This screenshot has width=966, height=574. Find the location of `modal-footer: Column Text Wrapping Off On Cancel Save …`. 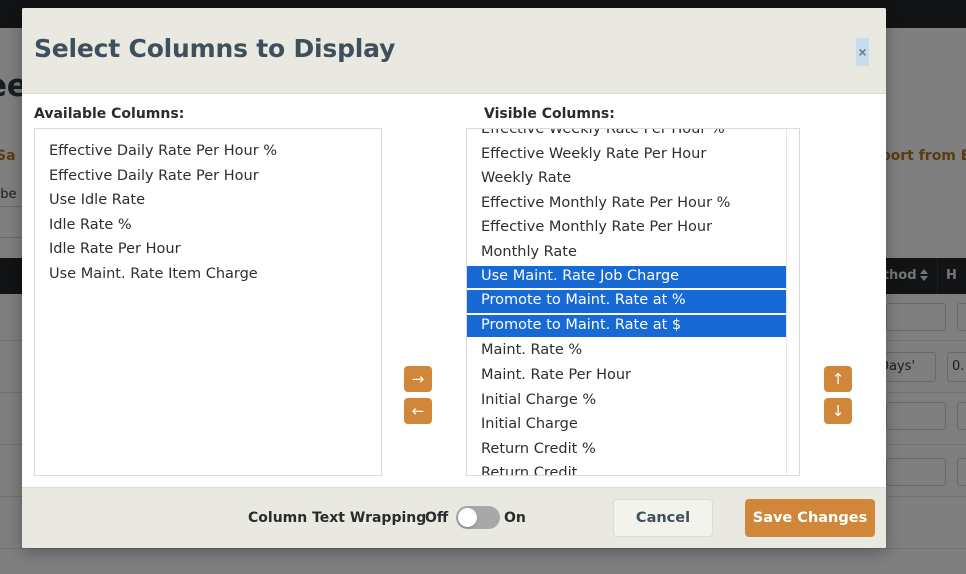

modal-footer: Column Text Wrapping Off On Cancel Save … is located at coordinates (454, 517).